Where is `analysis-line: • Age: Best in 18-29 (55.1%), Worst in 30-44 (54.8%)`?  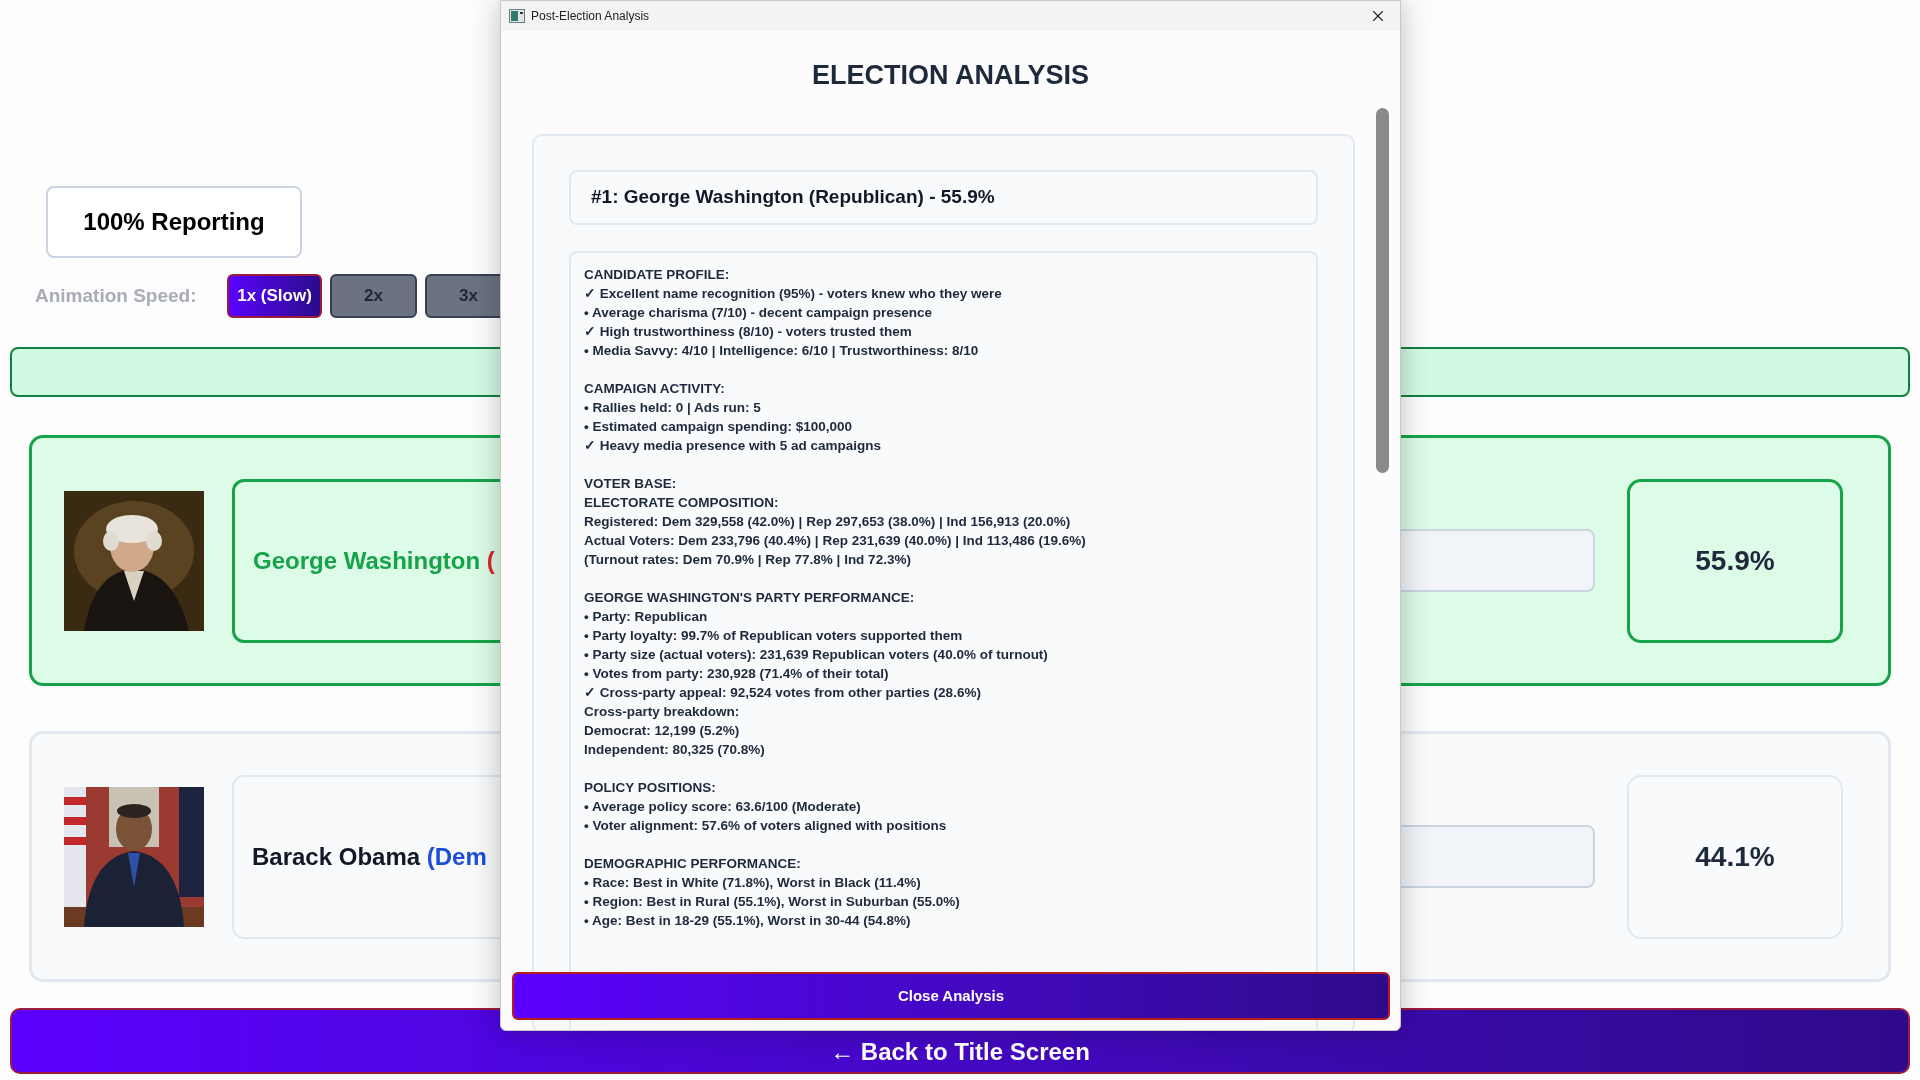 analysis-line: • Age: Best in 18-29 (55.1%), Worst in 30-44 (54.8%) is located at coordinates (748, 920).